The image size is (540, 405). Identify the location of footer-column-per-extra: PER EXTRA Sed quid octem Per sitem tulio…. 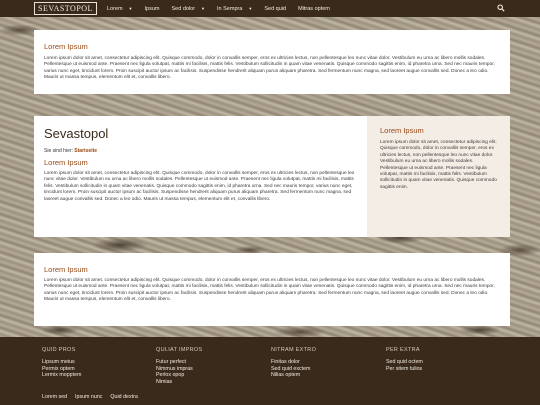
(404, 359).